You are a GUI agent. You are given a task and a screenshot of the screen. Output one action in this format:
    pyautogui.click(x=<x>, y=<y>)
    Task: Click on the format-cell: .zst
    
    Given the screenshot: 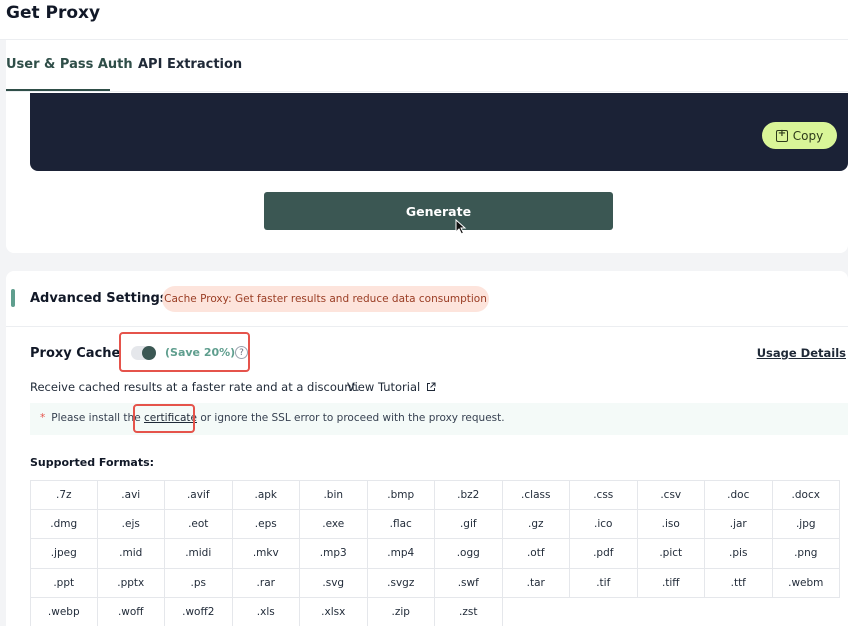 What is the action you would take?
    pyautogui.click(x=469, y=612)
    